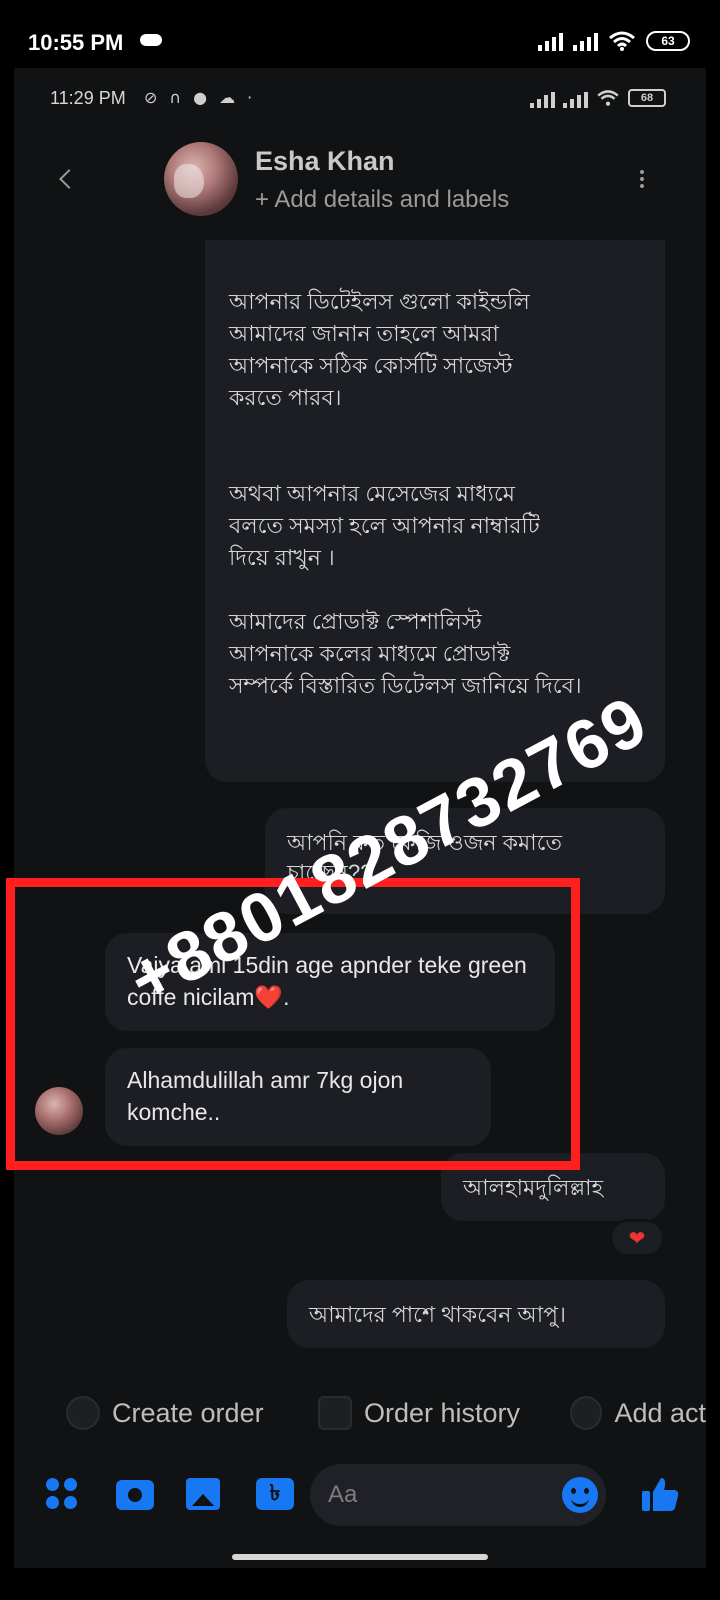 This screenshot has width=720, height=1600. I want to click on more-options-icon, so click(642, 172).